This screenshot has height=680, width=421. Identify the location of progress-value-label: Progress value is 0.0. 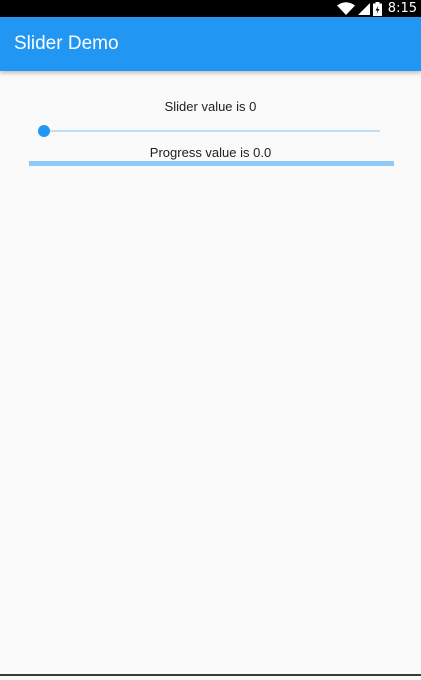
(210, 152).